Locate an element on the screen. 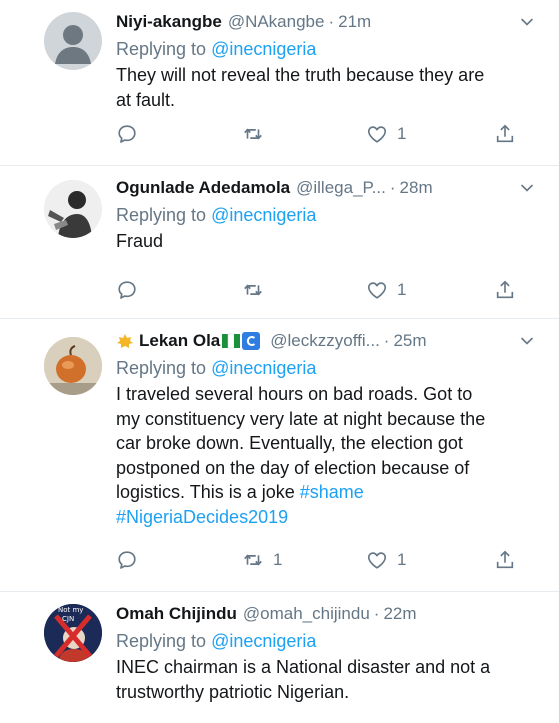  nigeria-flag-icon is located at coordinates (231, 341).